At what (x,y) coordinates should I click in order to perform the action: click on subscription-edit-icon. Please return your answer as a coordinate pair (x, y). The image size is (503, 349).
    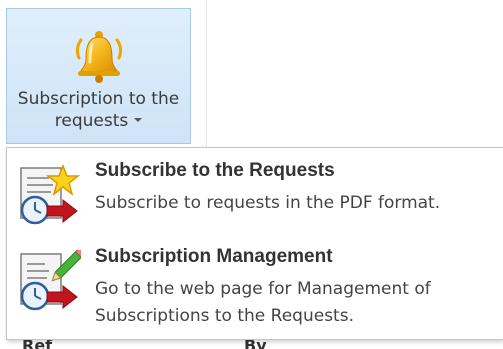
    Looking at the image, I should click on (50, 280).